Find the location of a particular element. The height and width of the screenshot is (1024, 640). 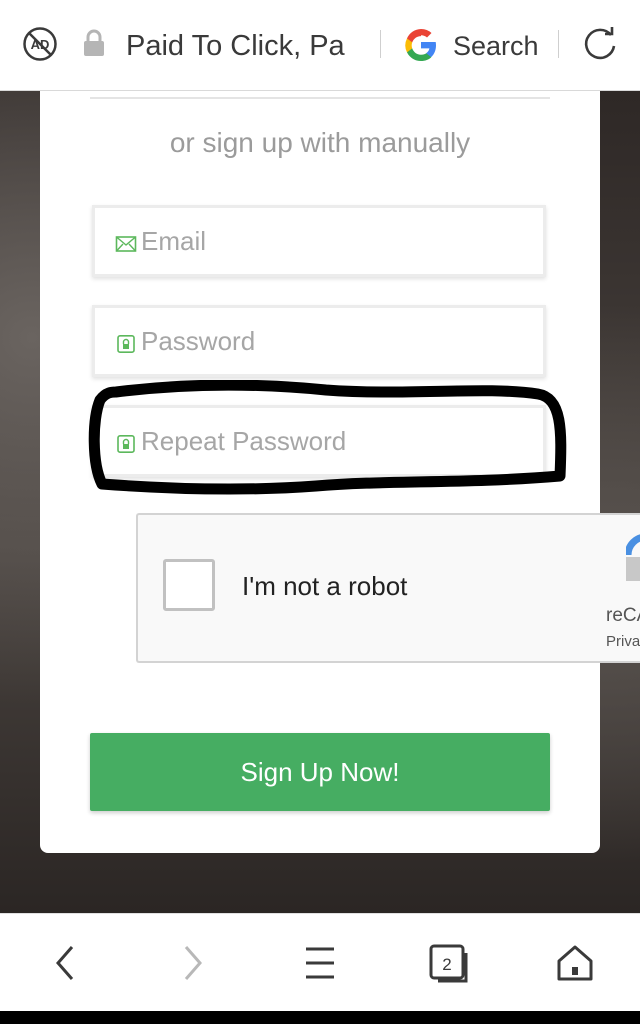

email-input is located at coordinates (336, 241).